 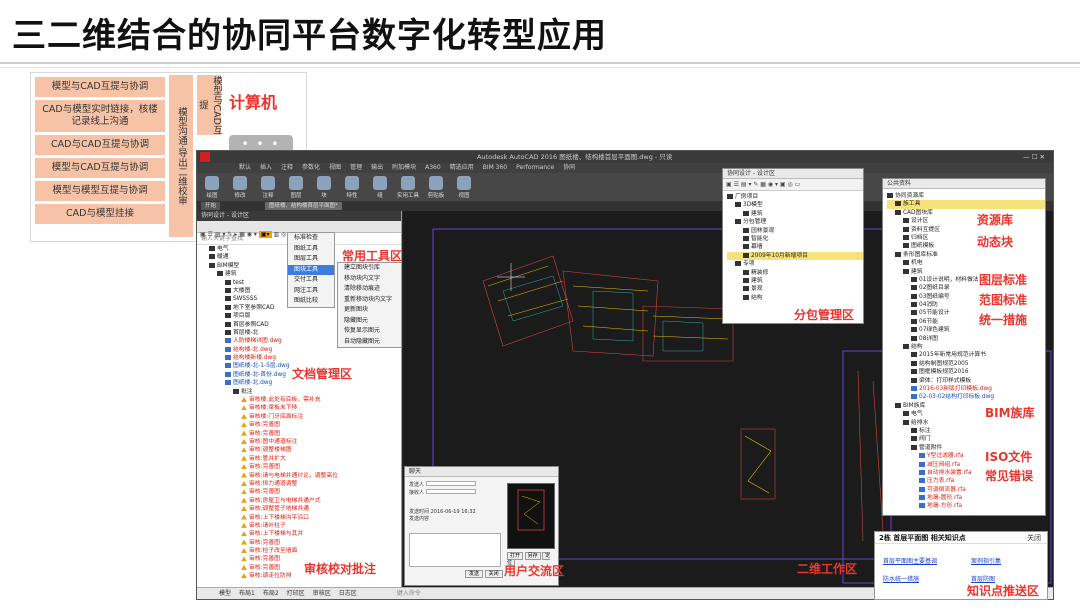 I want to click on resource-tree-item: 可调倒流器.rfa, so click(x=966, y=490).